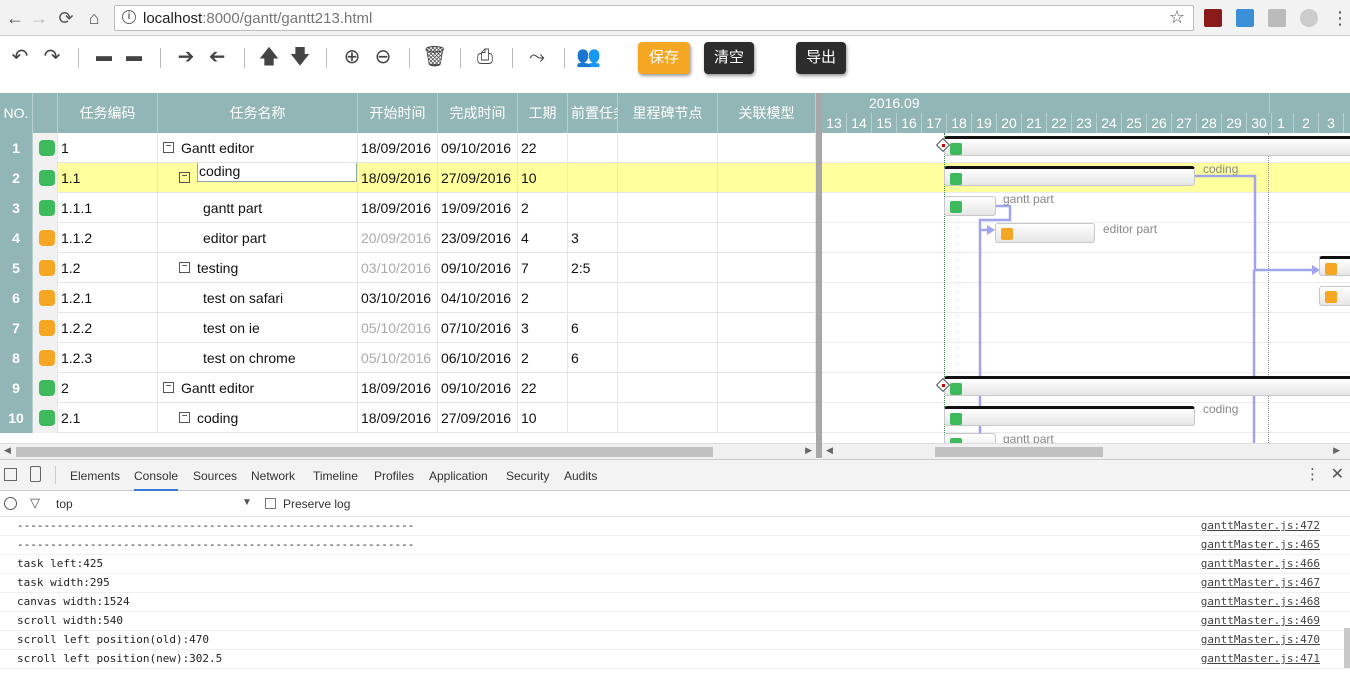 The height and width of the screenshot is (674, 1350). Describe the element at coordinates (217, 57) in the screenshot. I see `outdent-icon: ➔` at that location.